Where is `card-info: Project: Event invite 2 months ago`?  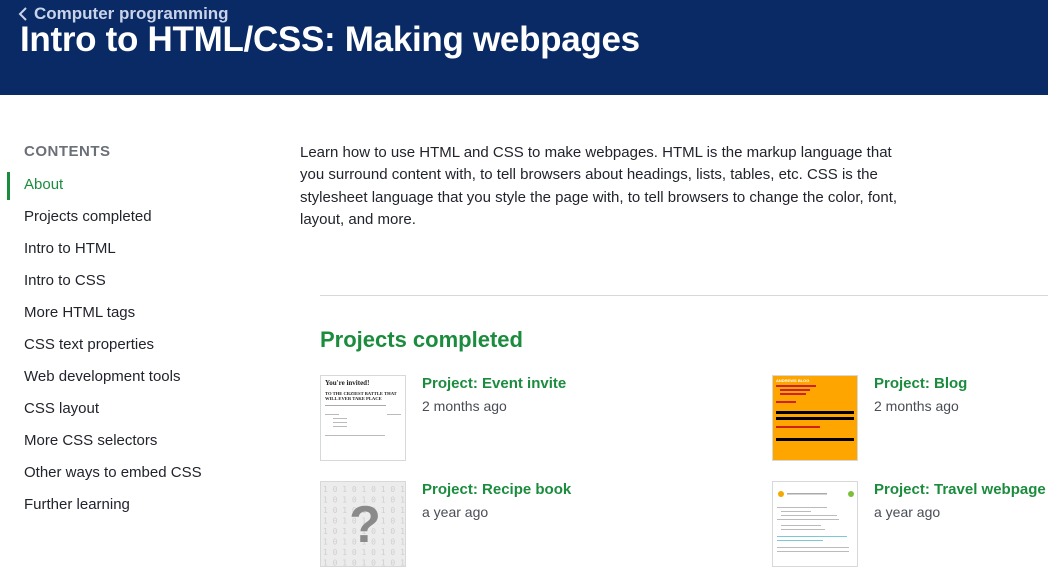
card-info: Project: Event invite 2 months ago is located at coordinates (494, 418).